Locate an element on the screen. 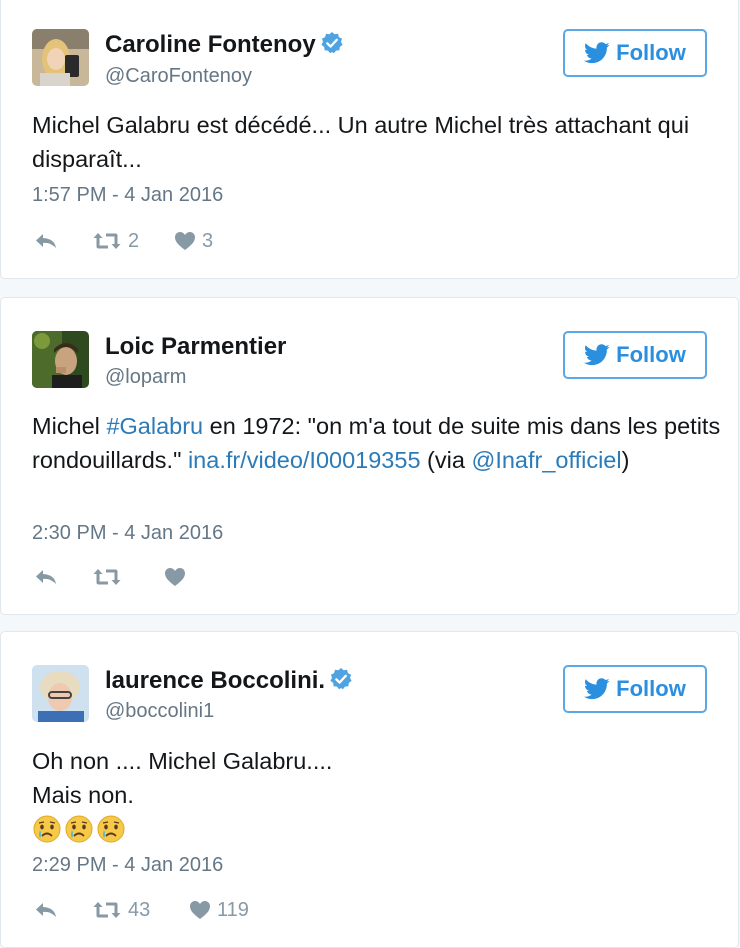 The width and height of the screenshot is (740, 948). handle: @loparm is located at coordinates (145, 377).